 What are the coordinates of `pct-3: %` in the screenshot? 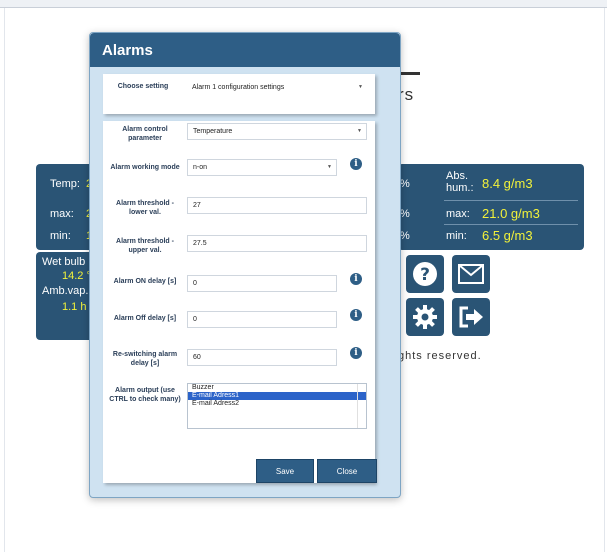 It's located at (405, 236).